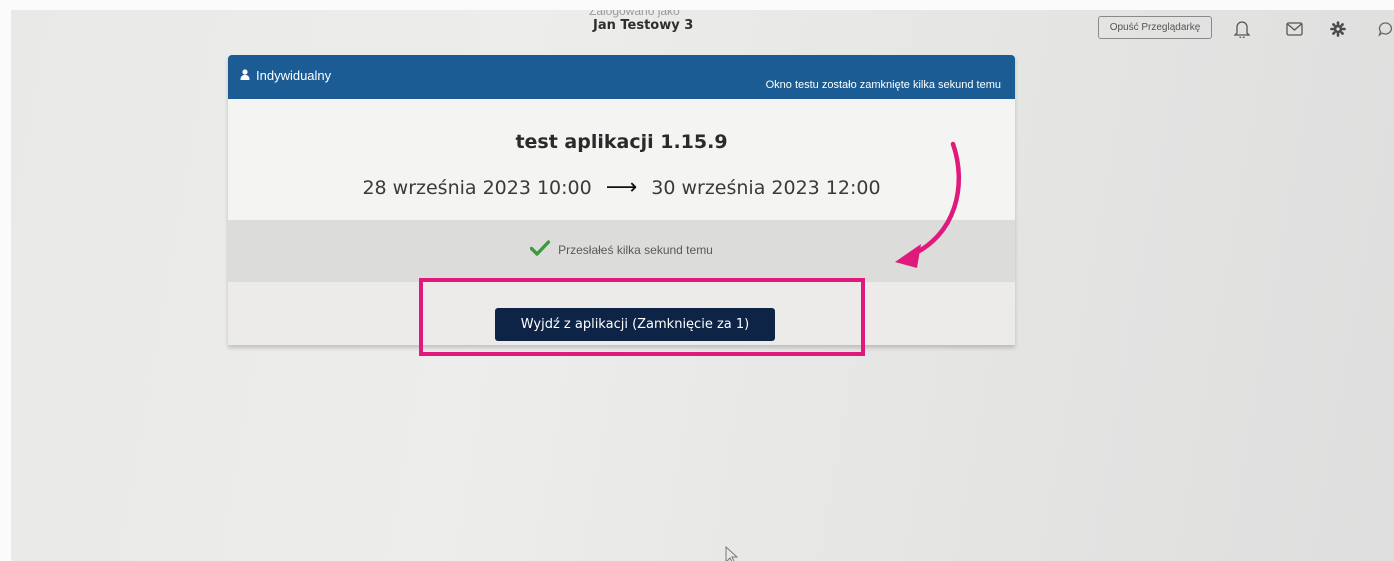 The image size is (1394, 561). I want to click on start-date: 28 września 2023 10:00, so click(477, 187).